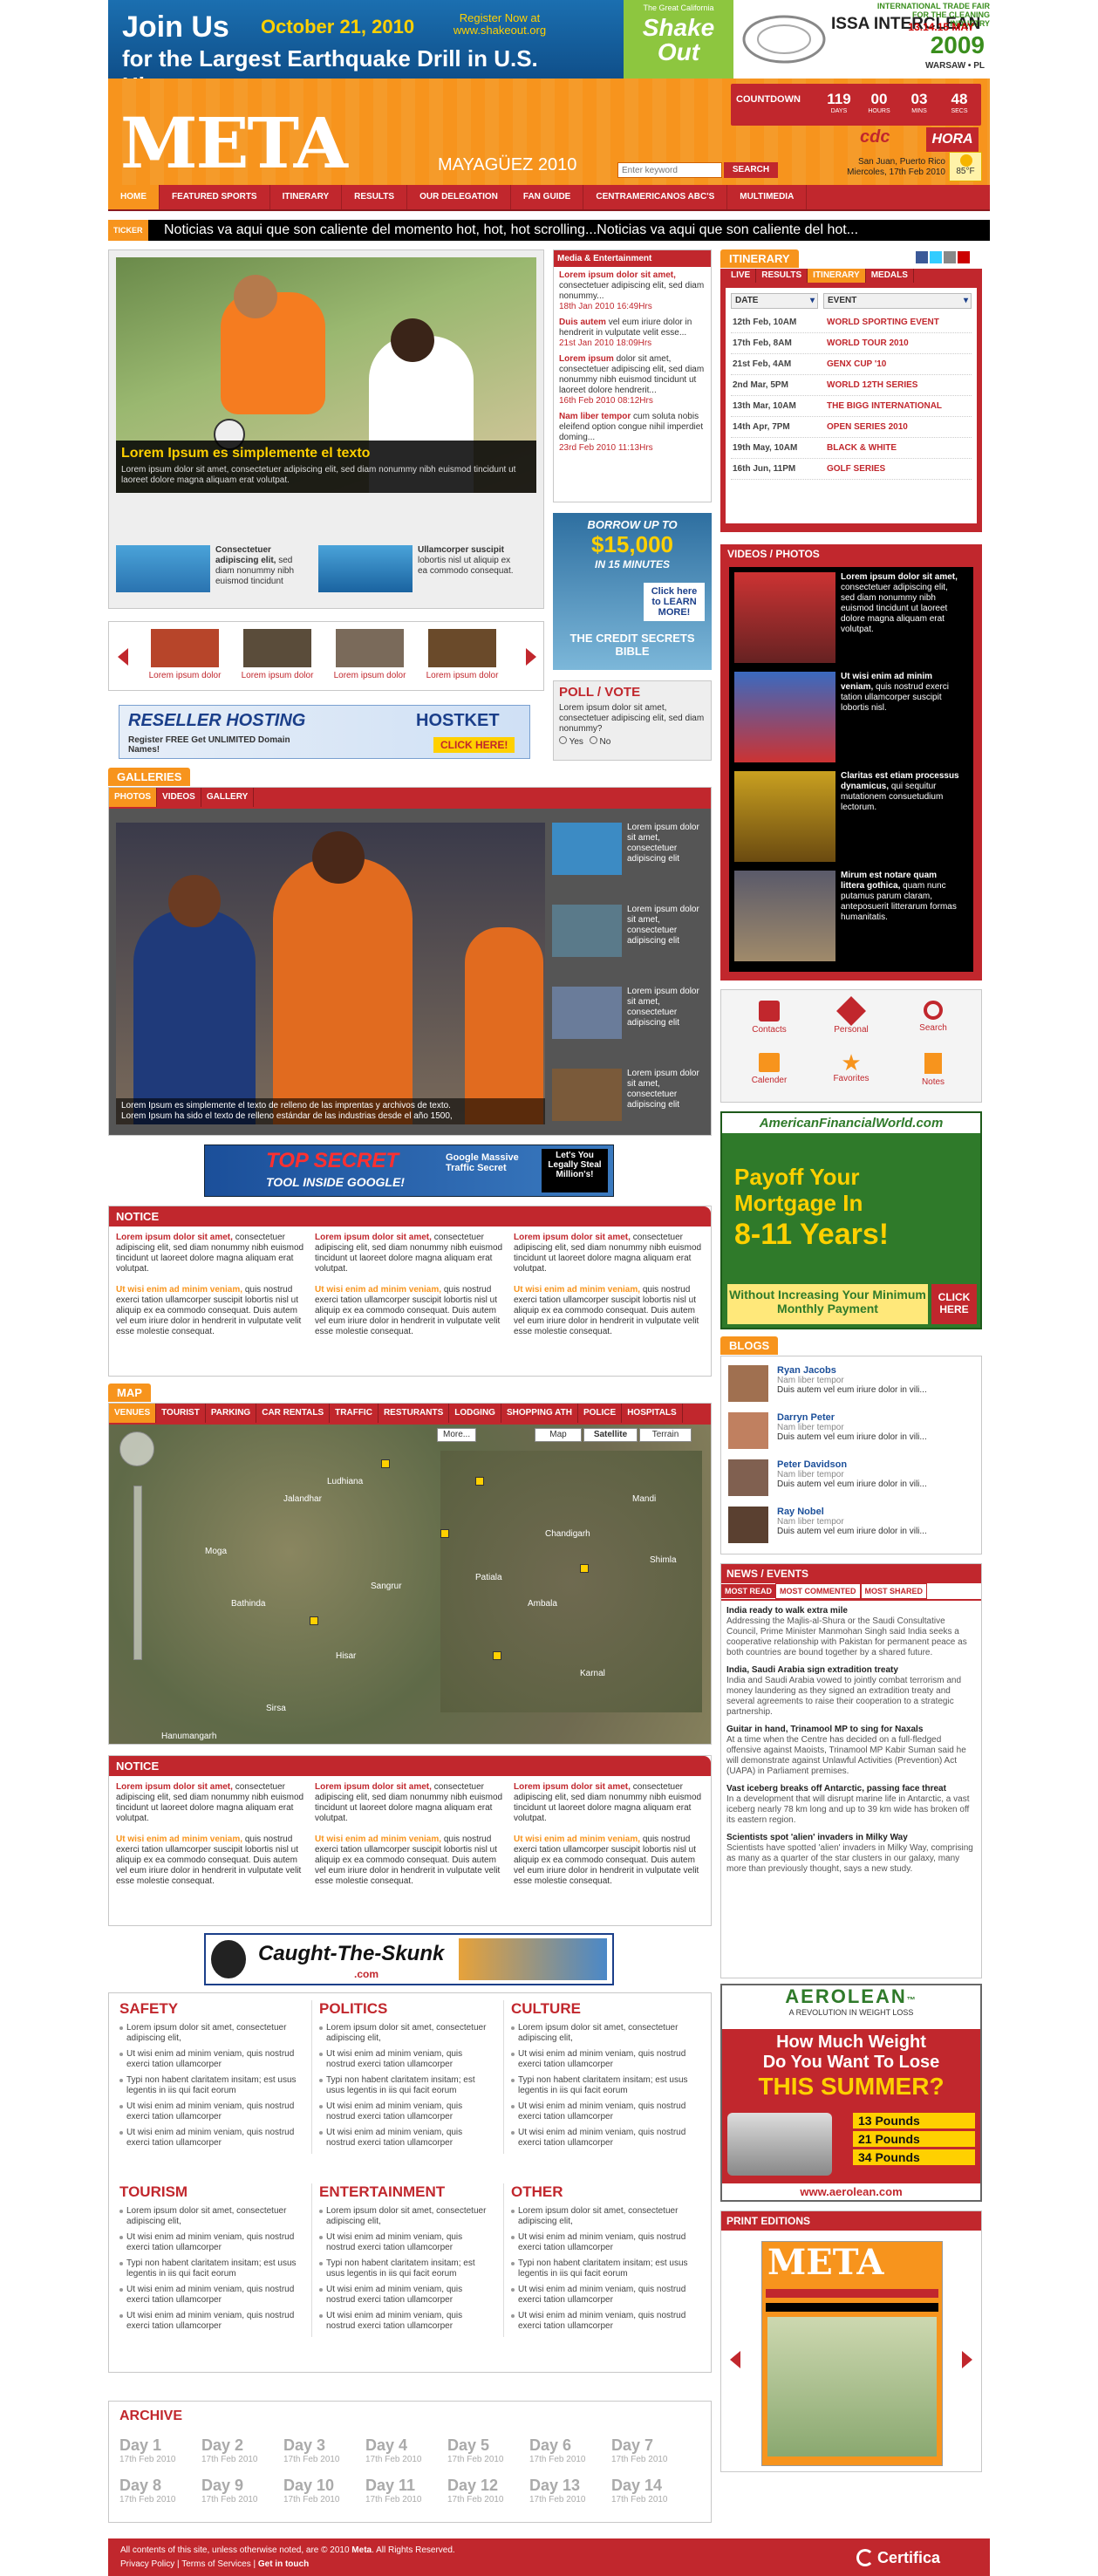  Describe the element at coordinates (735, 2359) in the screenshot. I see `print-prev-icon` at that location.